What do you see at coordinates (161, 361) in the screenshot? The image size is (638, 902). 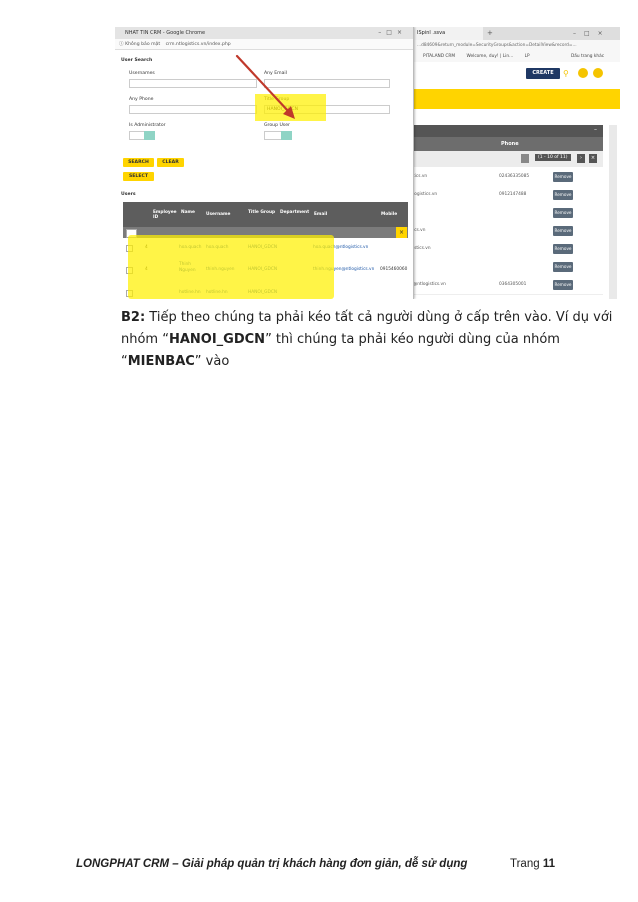 I see `group-name-target: MIENBAC` at bounding box center [161, 361].